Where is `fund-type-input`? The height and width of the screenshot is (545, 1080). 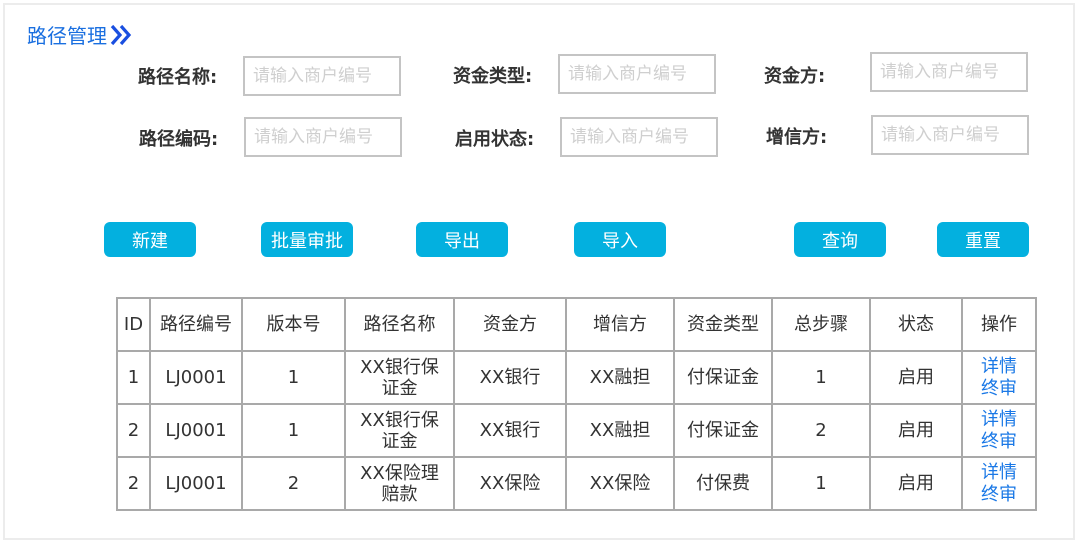 fund-type-input is located at coordinates (637, 74).